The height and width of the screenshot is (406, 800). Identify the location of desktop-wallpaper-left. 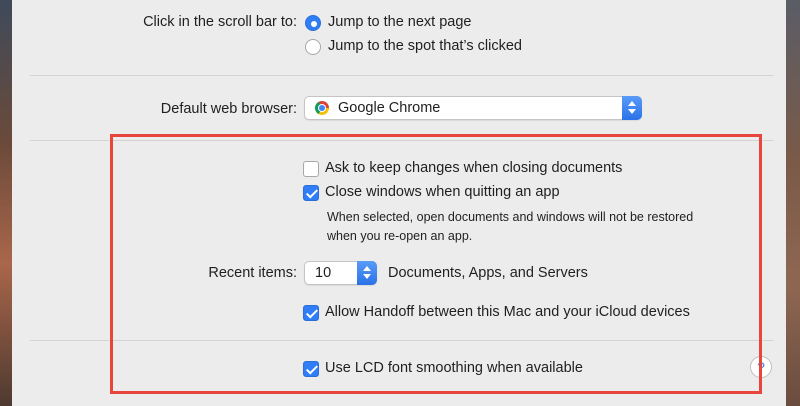
(6, 203).